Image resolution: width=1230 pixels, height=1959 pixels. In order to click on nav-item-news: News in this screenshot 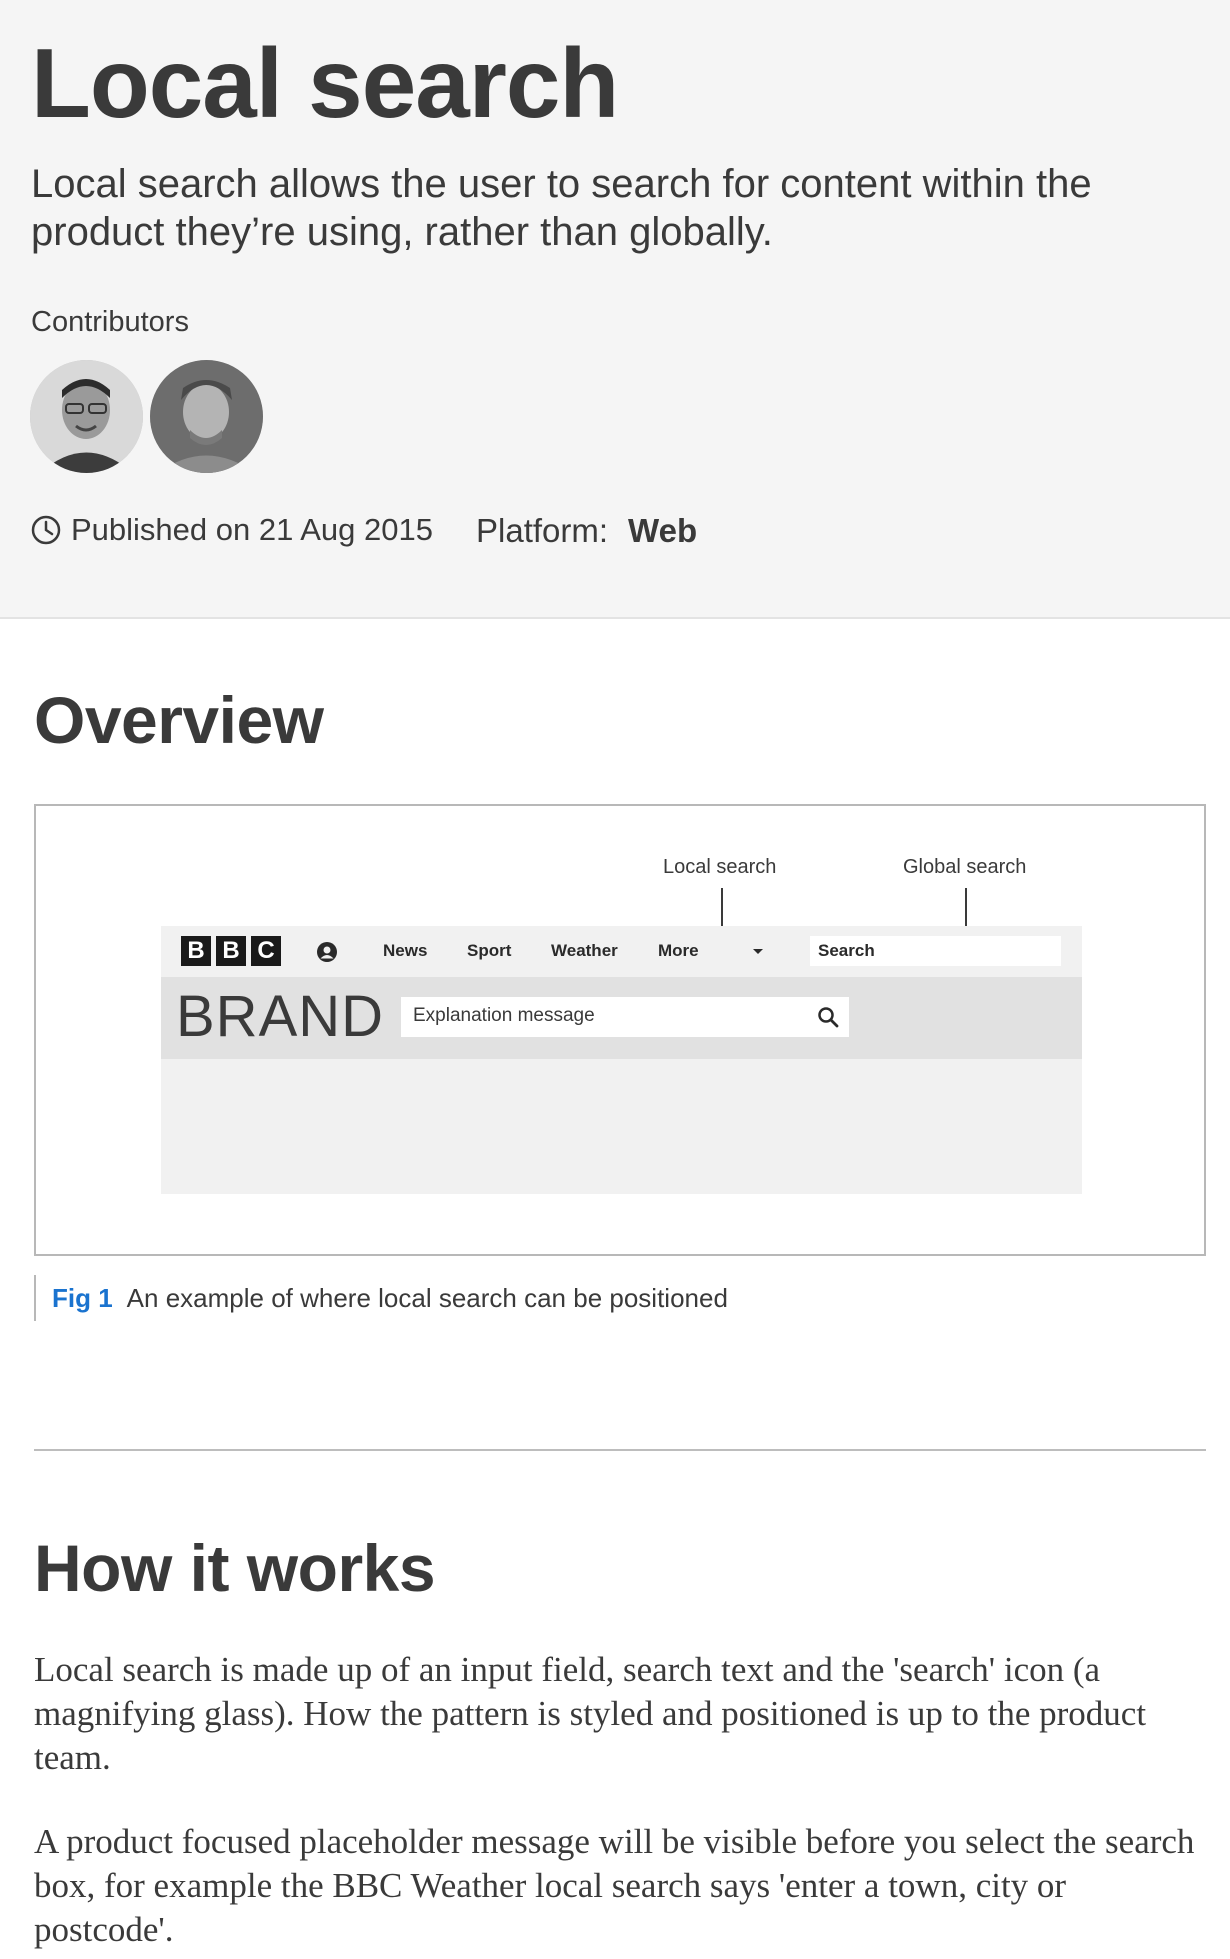, I will do `click(405, 951)`.